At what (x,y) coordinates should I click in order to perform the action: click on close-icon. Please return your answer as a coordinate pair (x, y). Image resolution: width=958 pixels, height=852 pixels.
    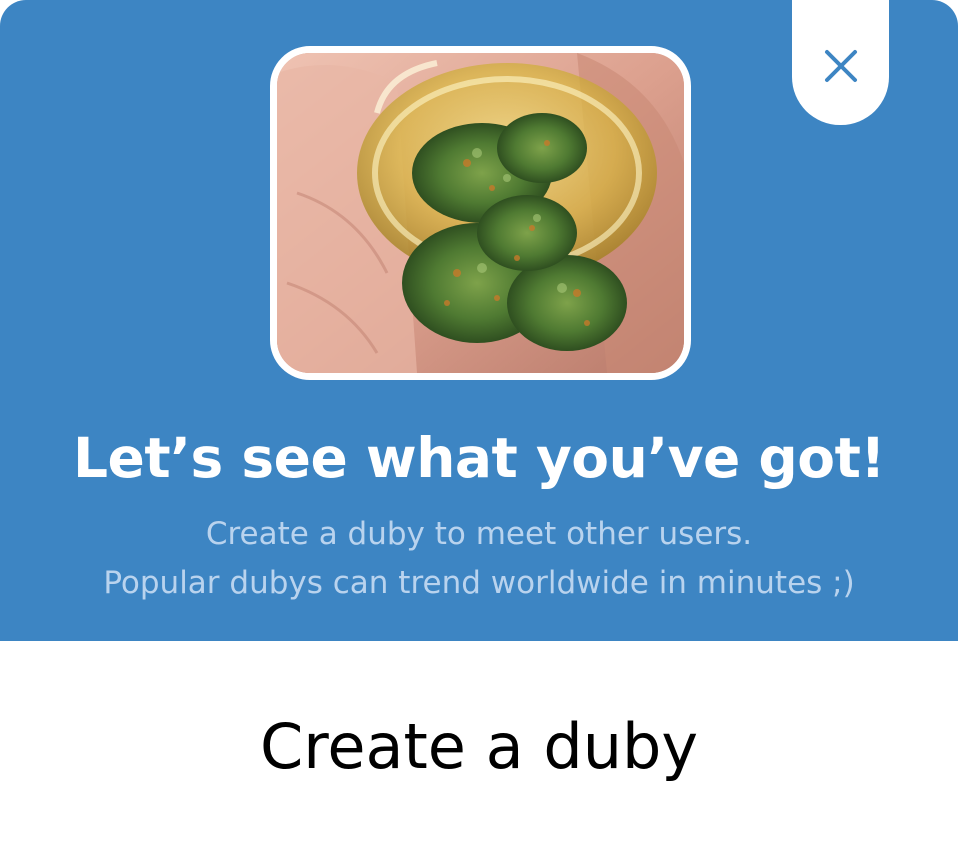
    Looking at the image, I should click on (840, 65).